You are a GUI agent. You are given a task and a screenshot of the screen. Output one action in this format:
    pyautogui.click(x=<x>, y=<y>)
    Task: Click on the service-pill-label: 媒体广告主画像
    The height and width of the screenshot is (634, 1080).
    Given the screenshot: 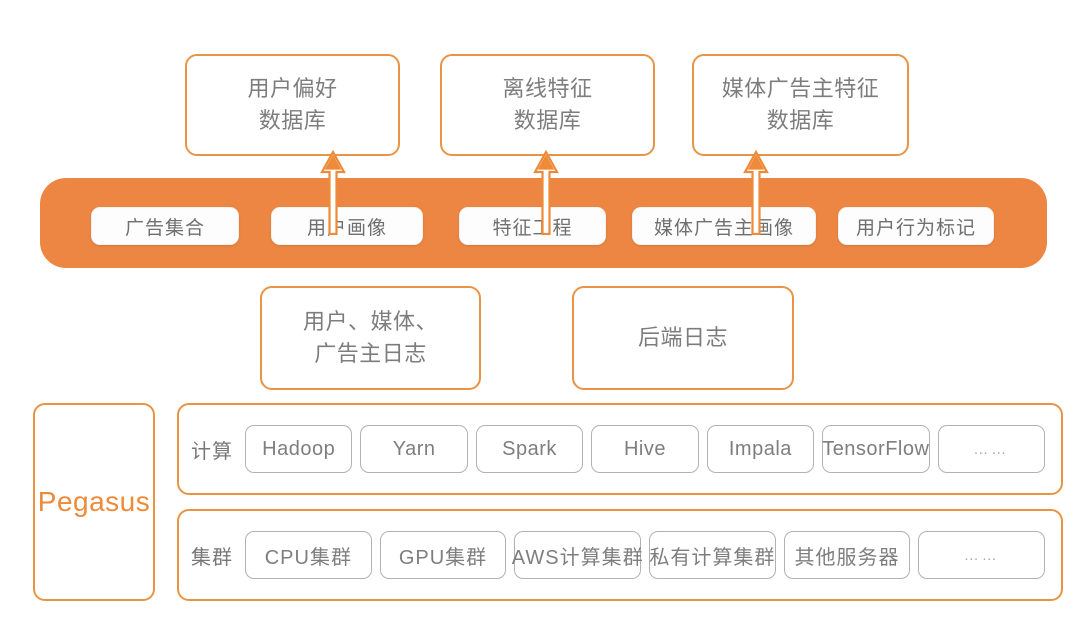 What is the action you would take?
    pyautogui.click(x=723, y=228)
    